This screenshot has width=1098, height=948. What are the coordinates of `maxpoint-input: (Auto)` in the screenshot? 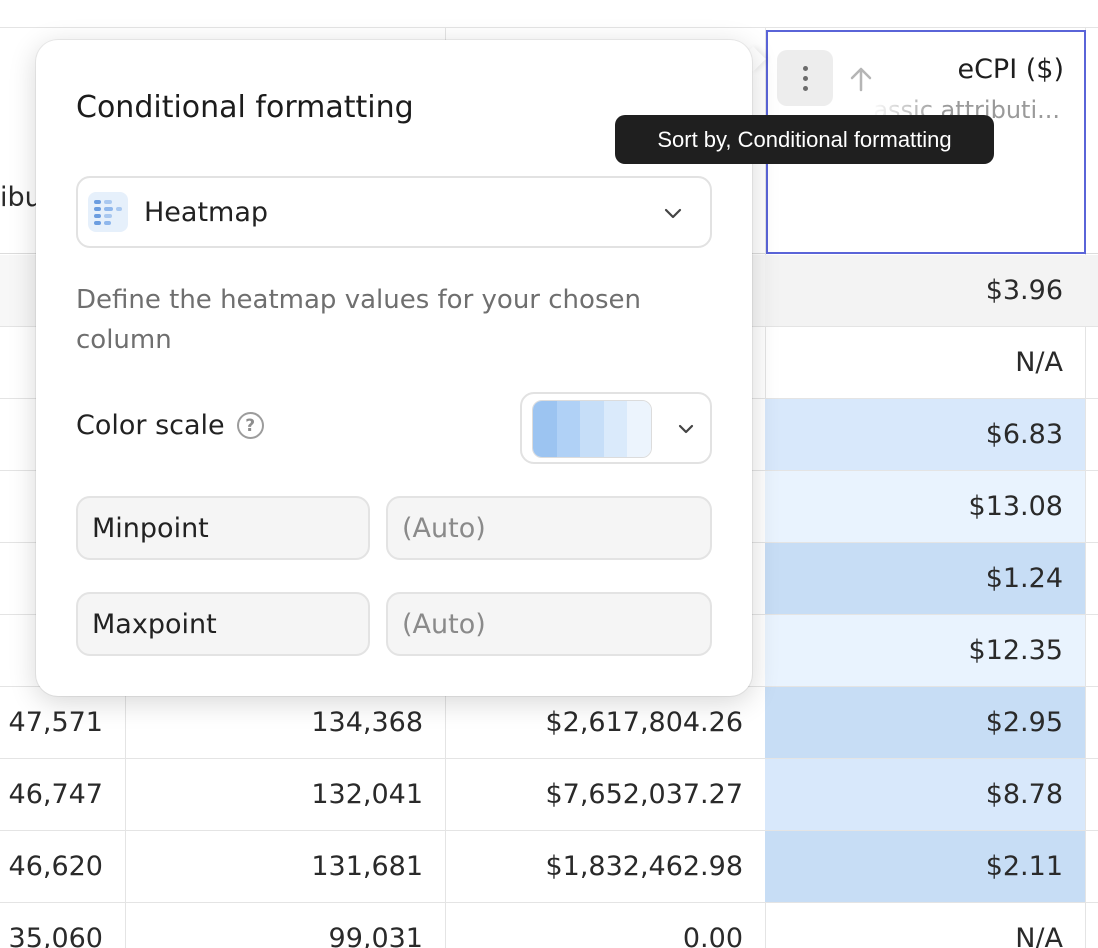 It's located at (549, 624).